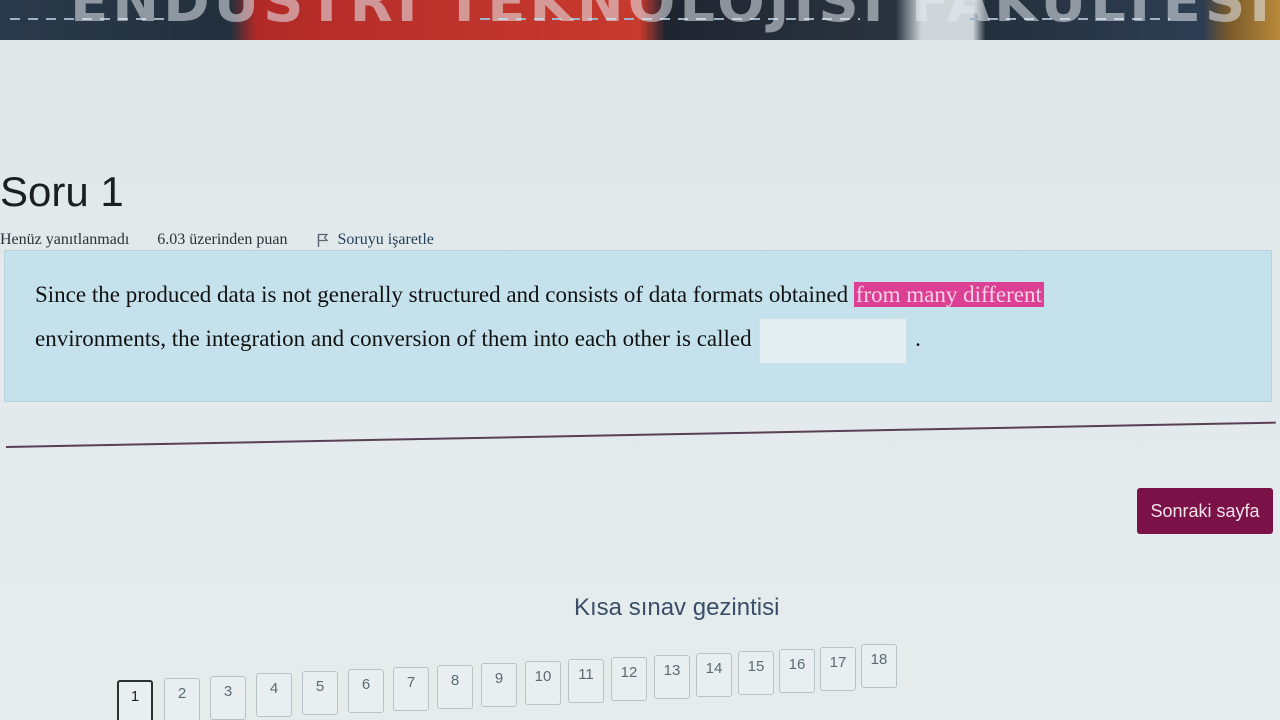 This screenshot has height=720, width=1280. I want to click on quiz-nav-item-2: 2, so click(182, 699).